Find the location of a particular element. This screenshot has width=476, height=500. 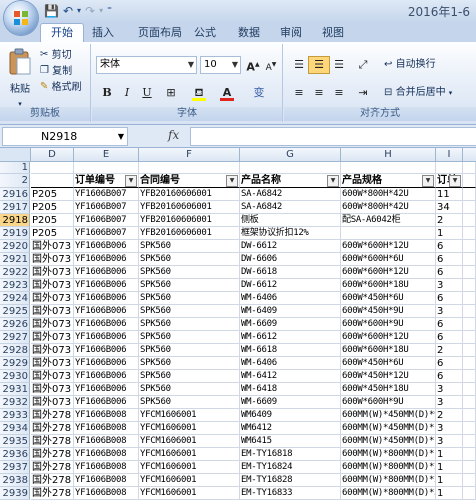

table-cell-product-name: WM6412 is located at coordinates (290, 428).